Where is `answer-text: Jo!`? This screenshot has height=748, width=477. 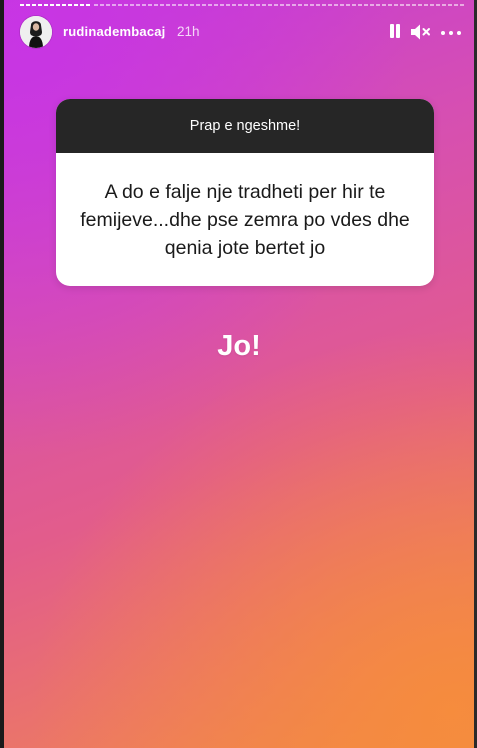
answer-text: Jo! is located at coordinates (239, 346).